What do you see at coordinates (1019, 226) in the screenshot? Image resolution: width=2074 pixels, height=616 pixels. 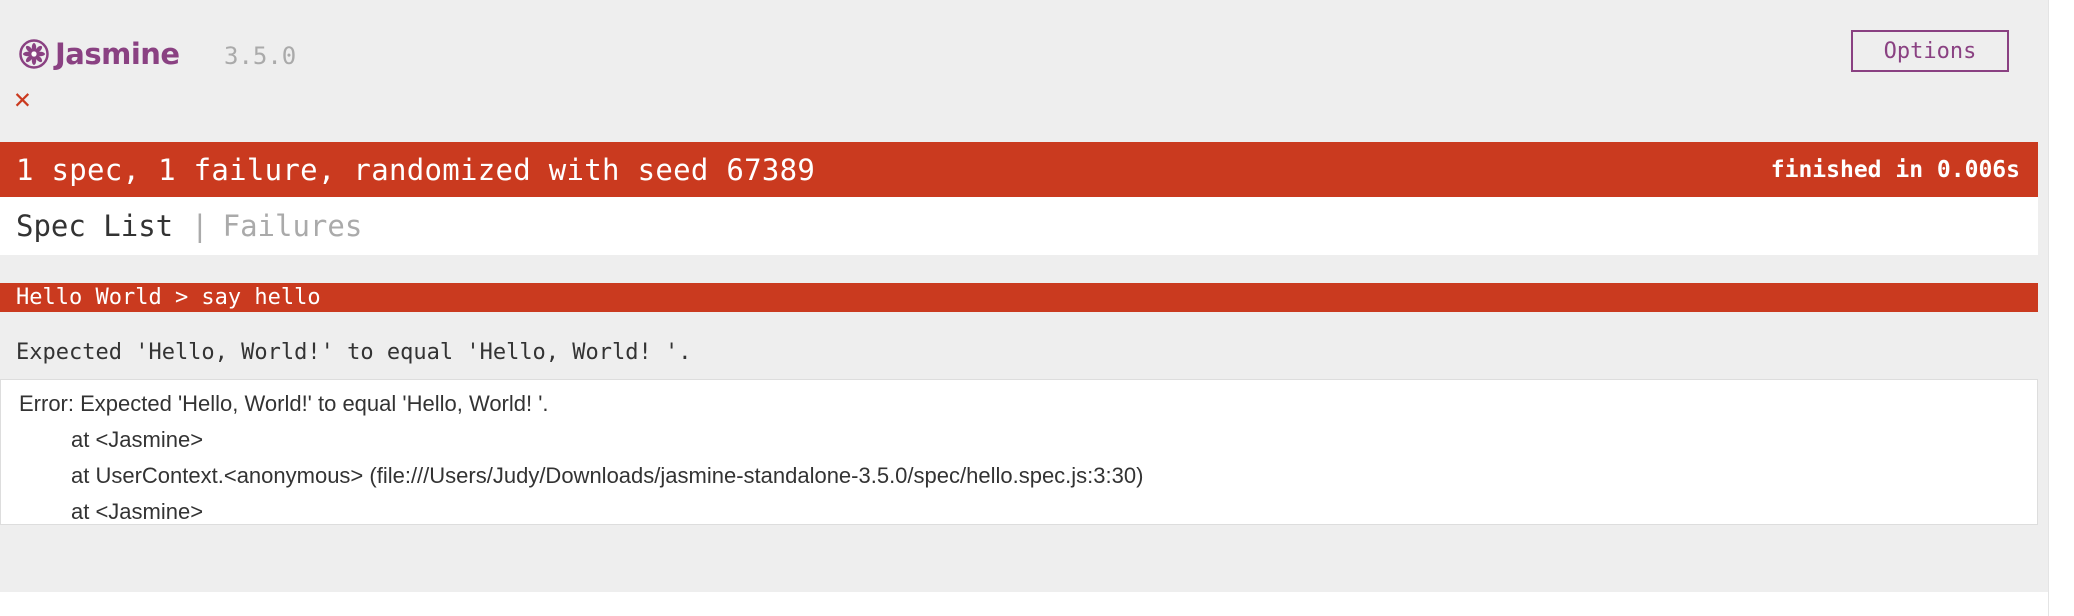 I see `results-menu: Spec List | Failures` at bounding box center [1019, 226].